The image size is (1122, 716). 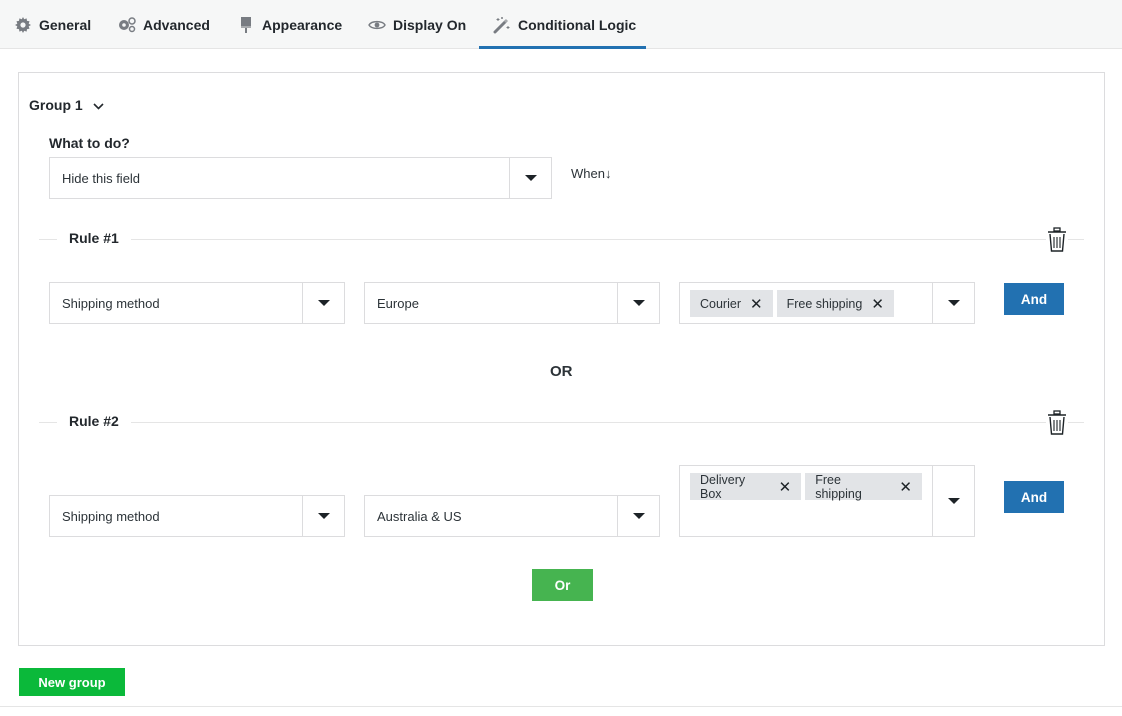 What do you see at coordinates (72, 682) in the screenshot?
I see `new-group-button: New group` at bounding box center [72, 682].